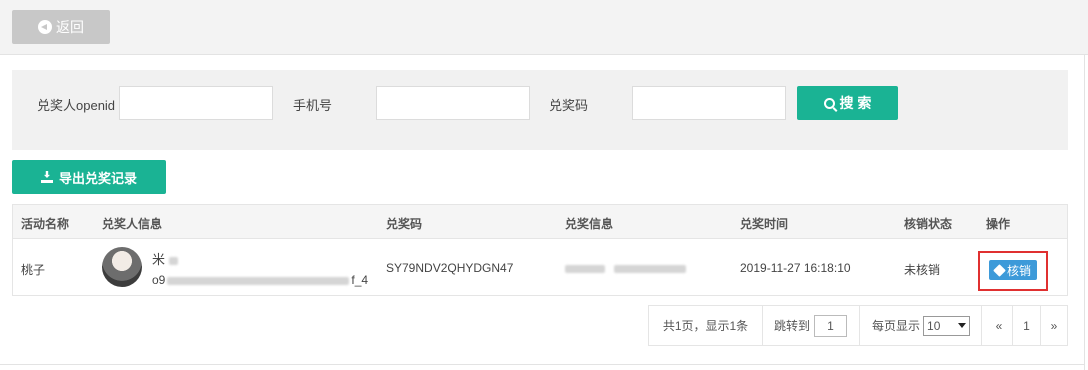 This screenshot has width=1088, height=370. Describe the element at coordinates (896, 326) in the screenshot. I see `per-page-label: 每页显示` at that location.